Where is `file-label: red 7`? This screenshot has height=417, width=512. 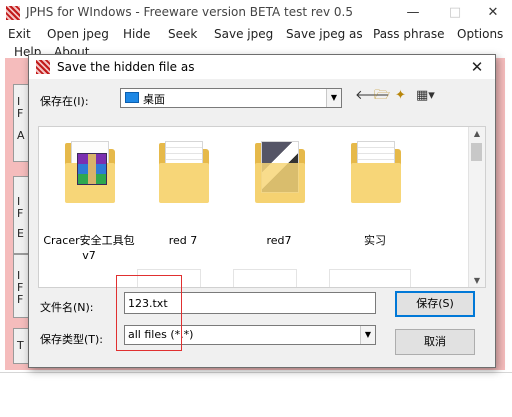 file-label: red 7 is located at coordinates (183, 240).